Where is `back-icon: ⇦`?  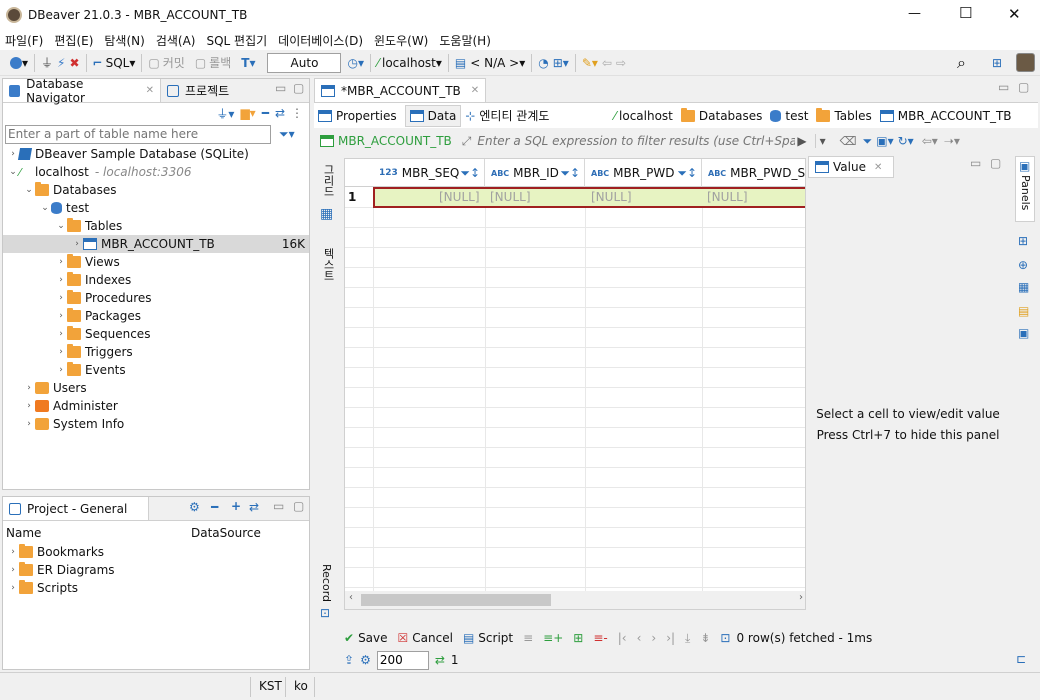
back-icon: ⇦ is located at coordinates (607, 63).